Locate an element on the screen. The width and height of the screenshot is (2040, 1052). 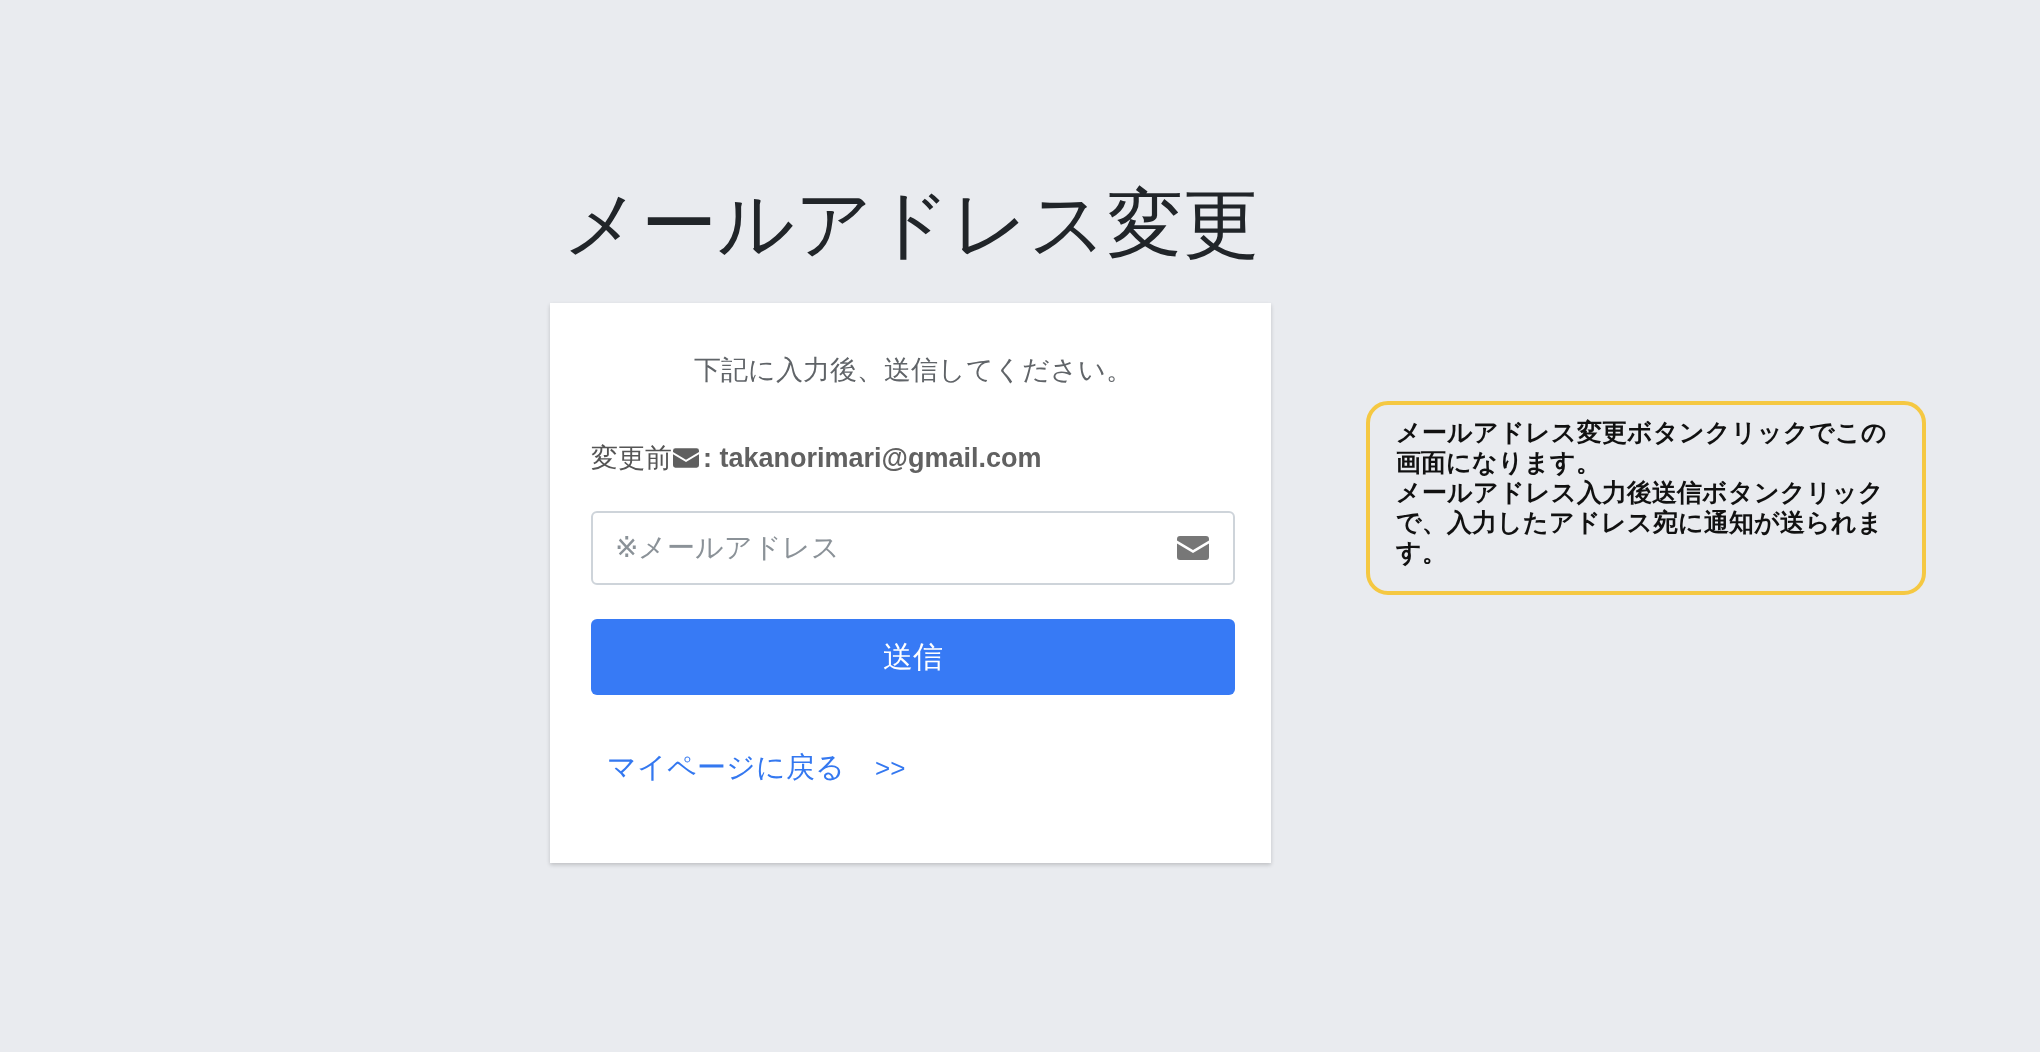
previous-email-value: : takanorimari@gmail.com is located at coordinates (872, 458).